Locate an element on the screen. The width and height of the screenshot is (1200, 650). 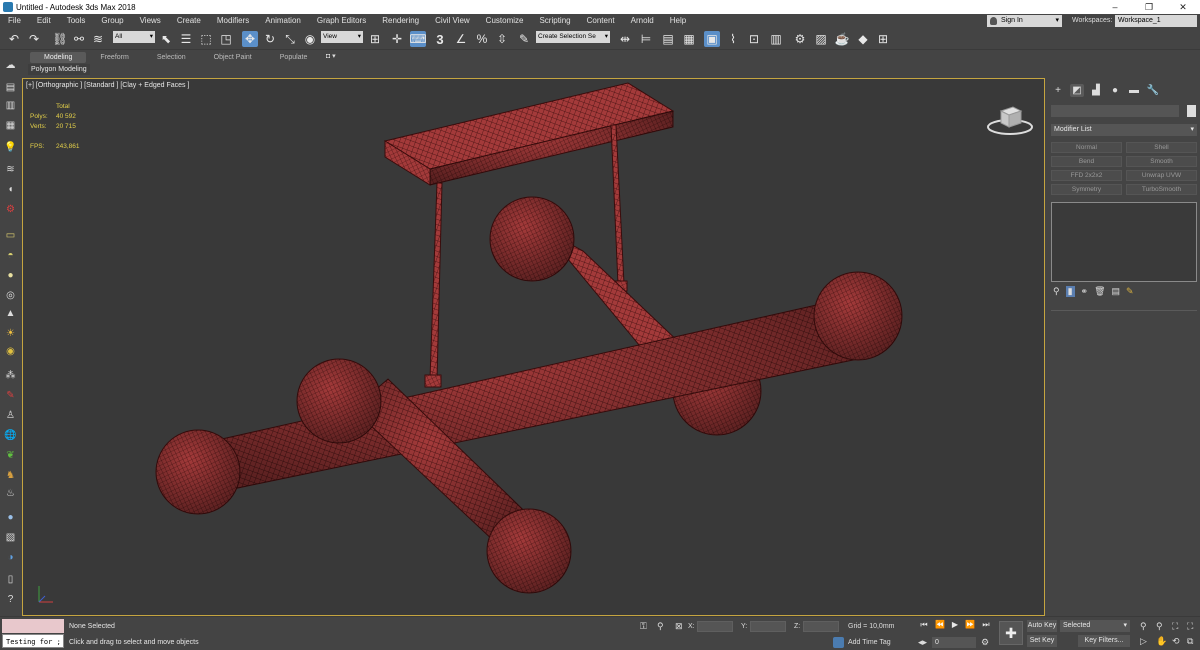
modifier-ffd-button: FFD 2x2x2 is located at coordinates (1086, 175).